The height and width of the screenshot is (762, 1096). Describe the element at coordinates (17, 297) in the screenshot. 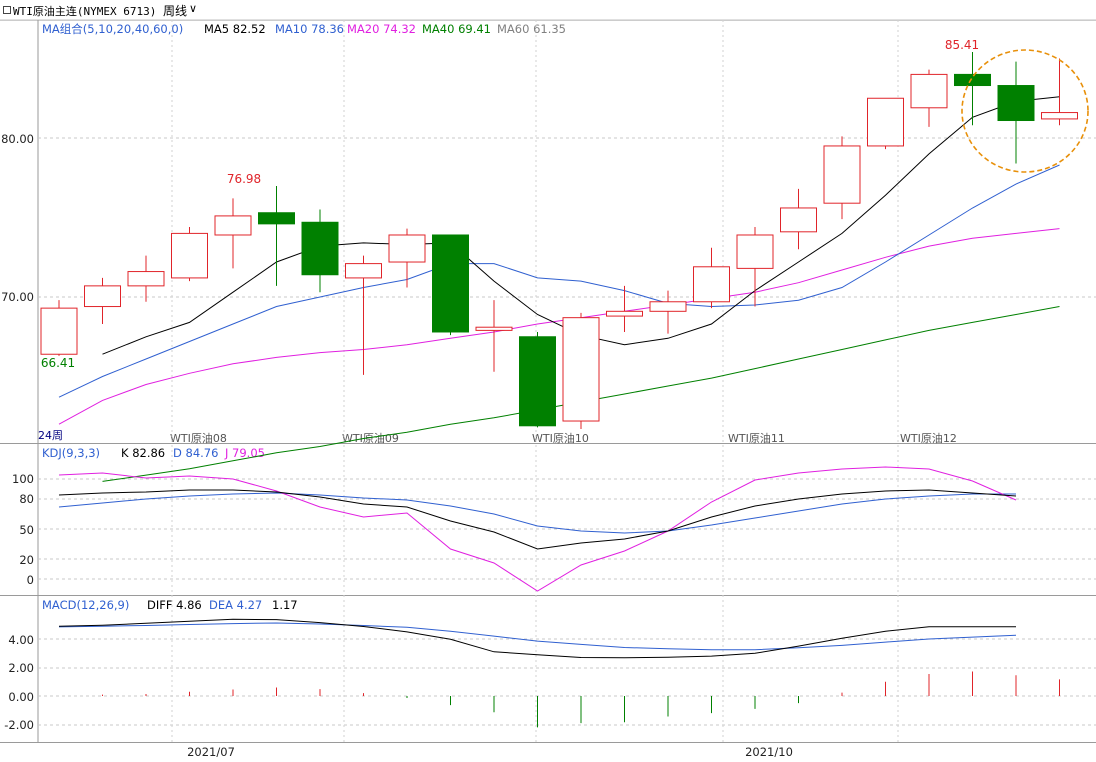

I see `y-tick-70: 70.00` at that location.